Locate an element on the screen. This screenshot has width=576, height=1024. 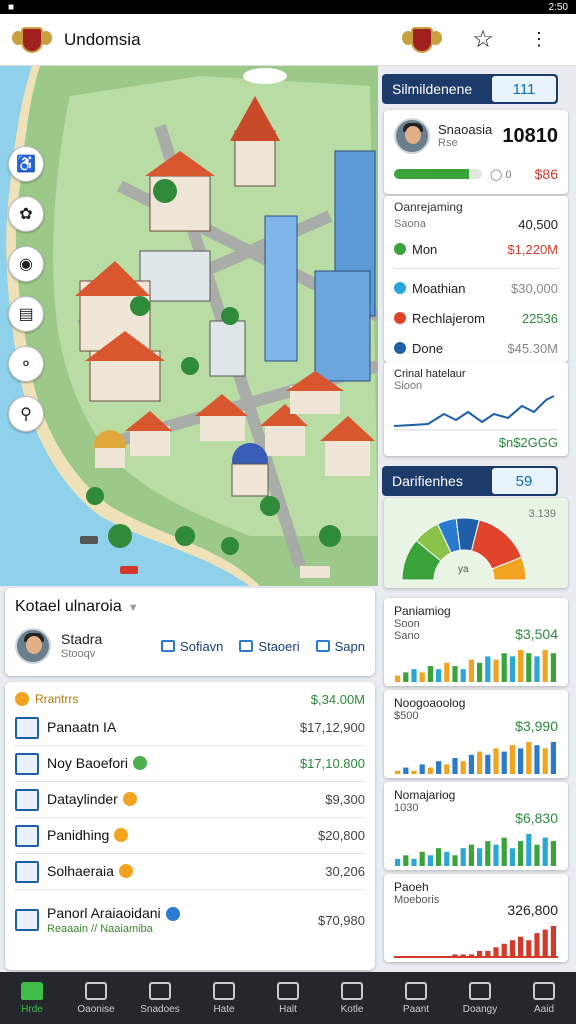
stats-dot-icon is located at coordinates (400, 348).